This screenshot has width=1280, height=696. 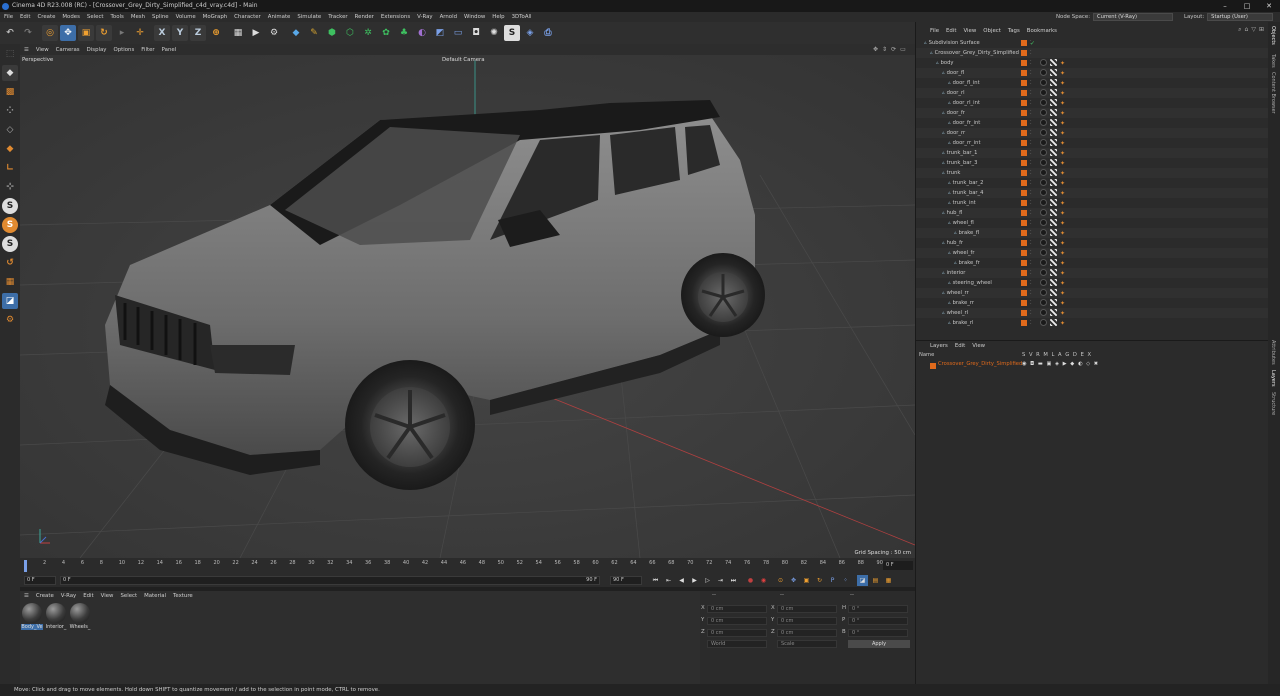 What do you see at coordinates (966, 233) in the screenshot?
I see `object-name: ▵ brake_fl` at bounding box center [966, 233].